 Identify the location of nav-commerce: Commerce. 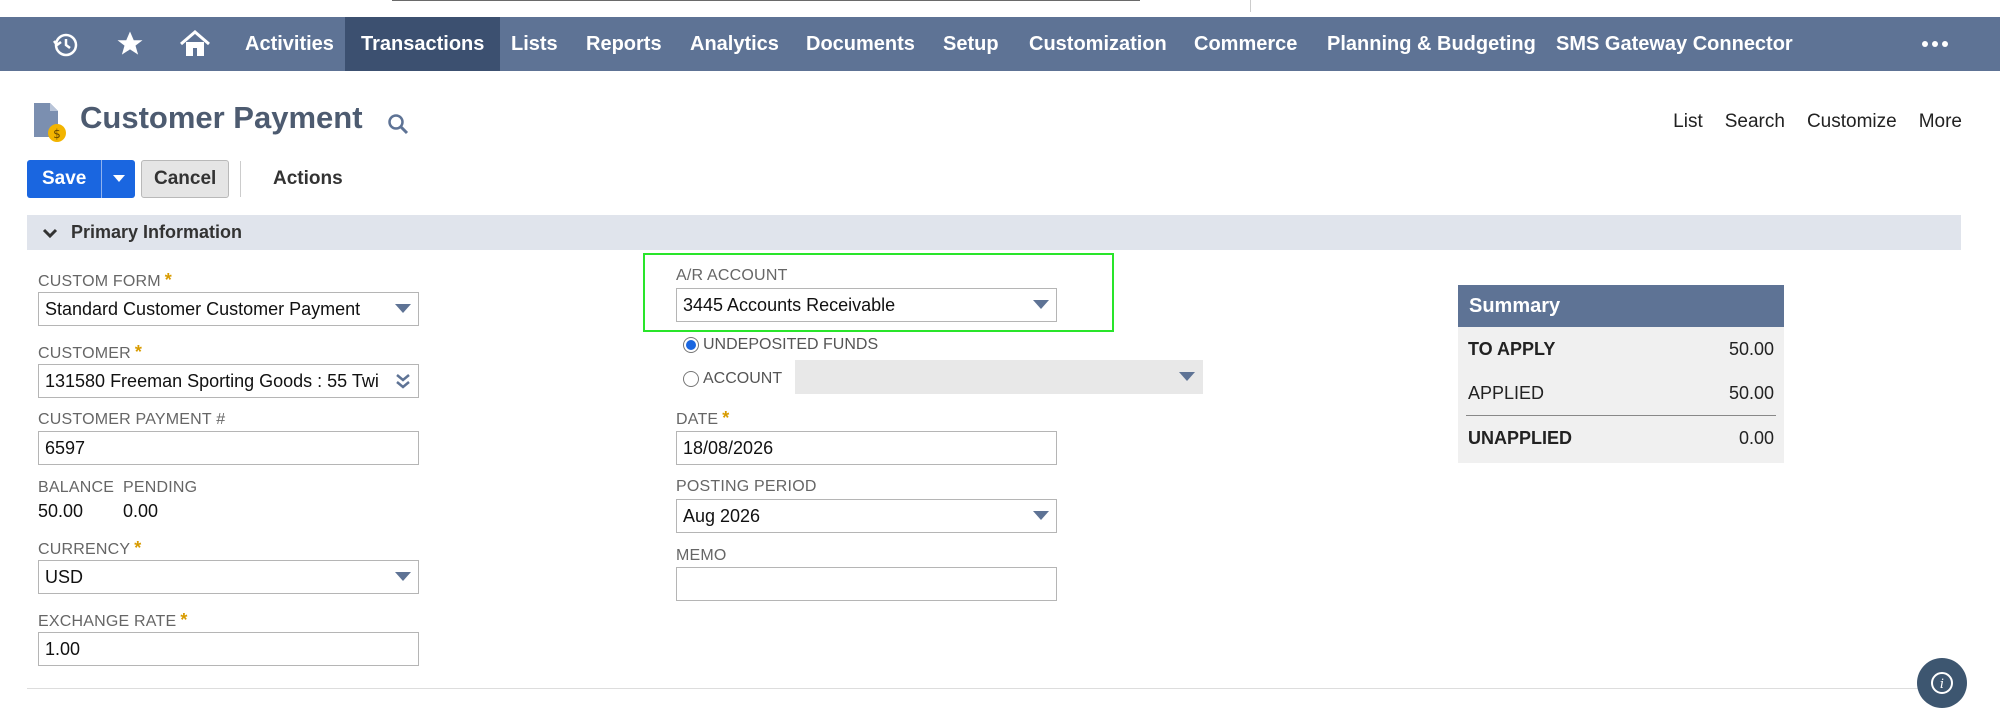
(1245, 44).